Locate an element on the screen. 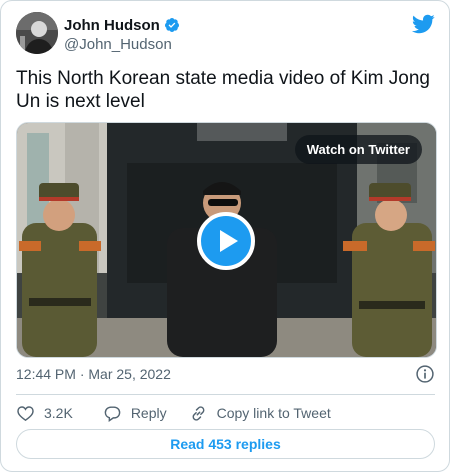  avatar is located at coordinates (37, 33).